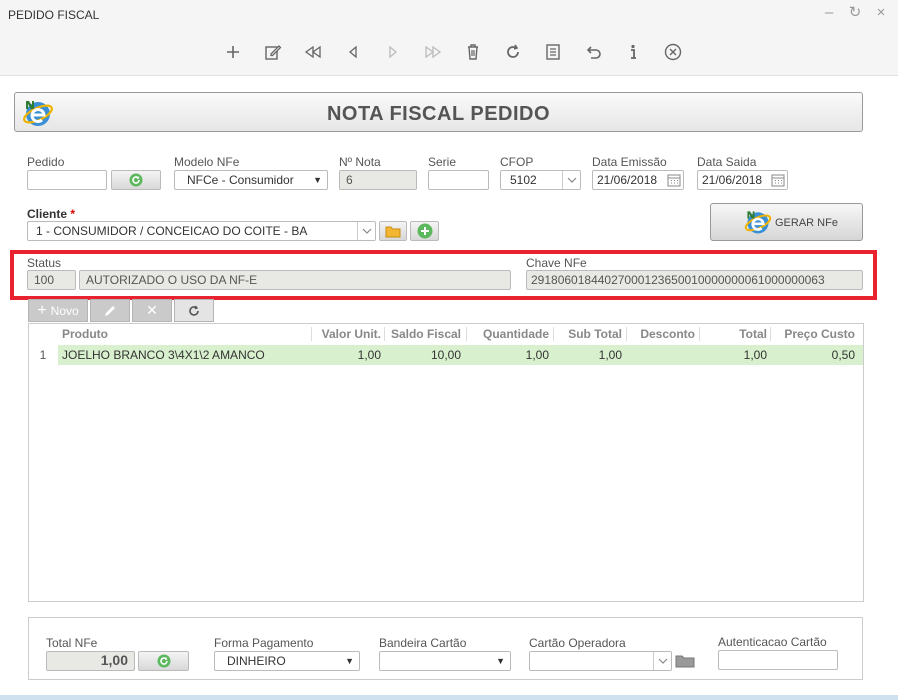 Image resolution: width=898 pixels, height=700 pixels. I want to click on refresh-green-icon, so click(136, 180).